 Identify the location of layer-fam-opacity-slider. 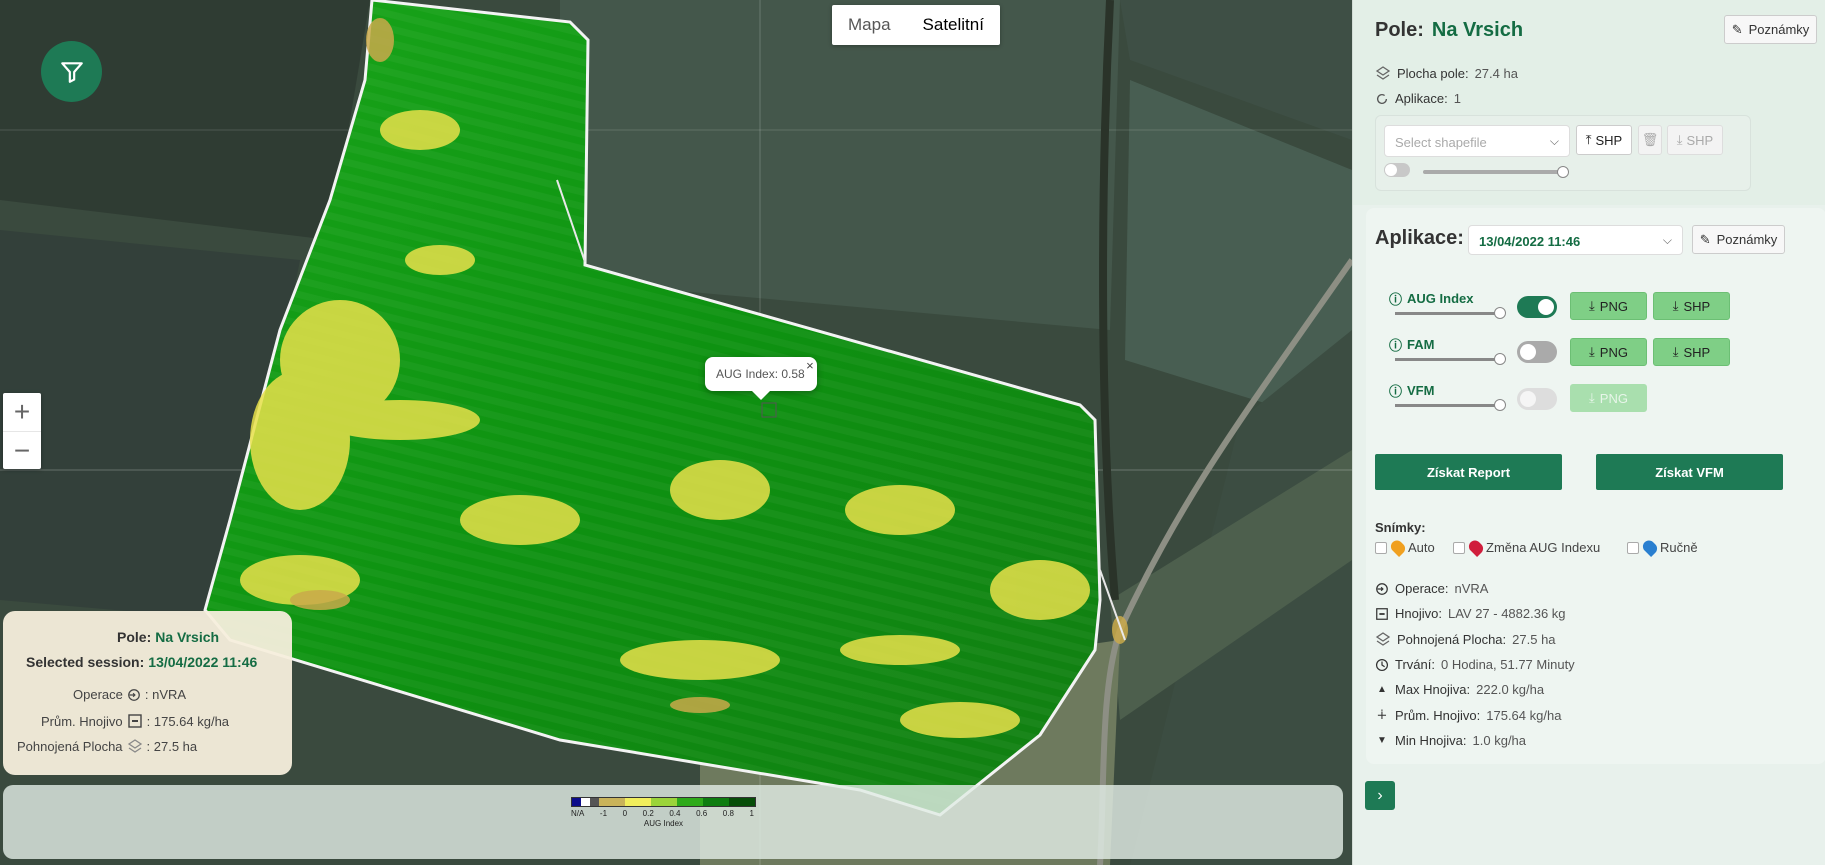
(1450, 359).